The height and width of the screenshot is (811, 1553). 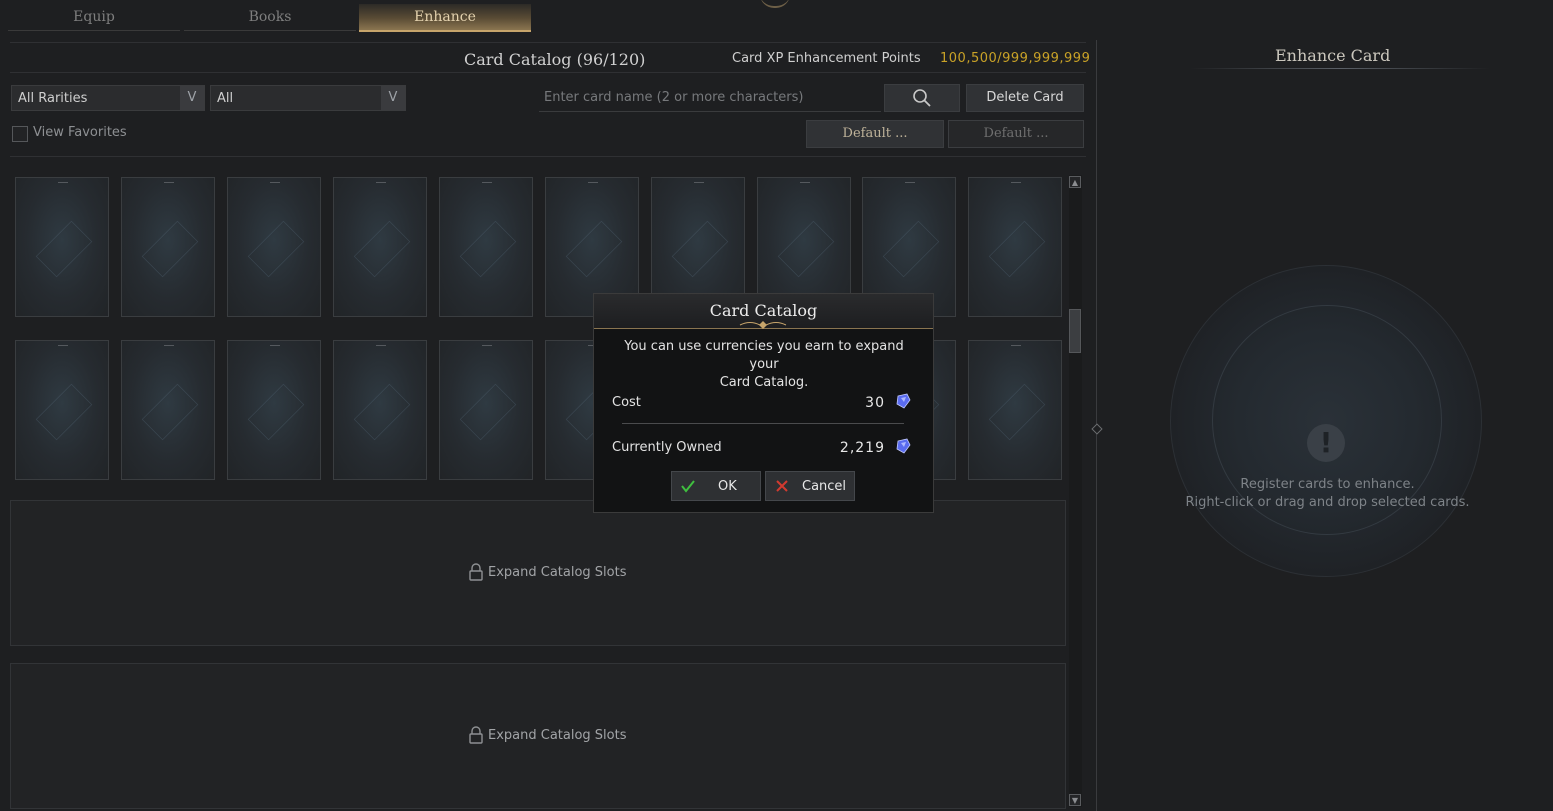 I want to click on delete-card-button: Delete Card, so click(x=1025, y=98).